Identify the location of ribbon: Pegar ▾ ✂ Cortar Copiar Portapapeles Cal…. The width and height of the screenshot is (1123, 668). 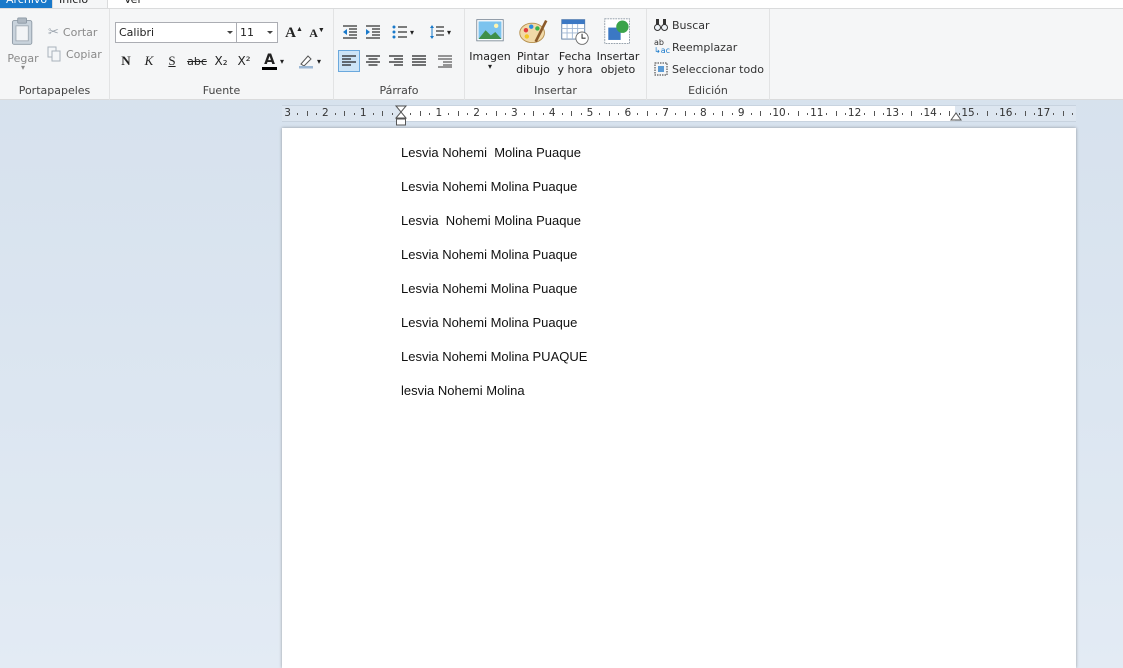
(561, 54).